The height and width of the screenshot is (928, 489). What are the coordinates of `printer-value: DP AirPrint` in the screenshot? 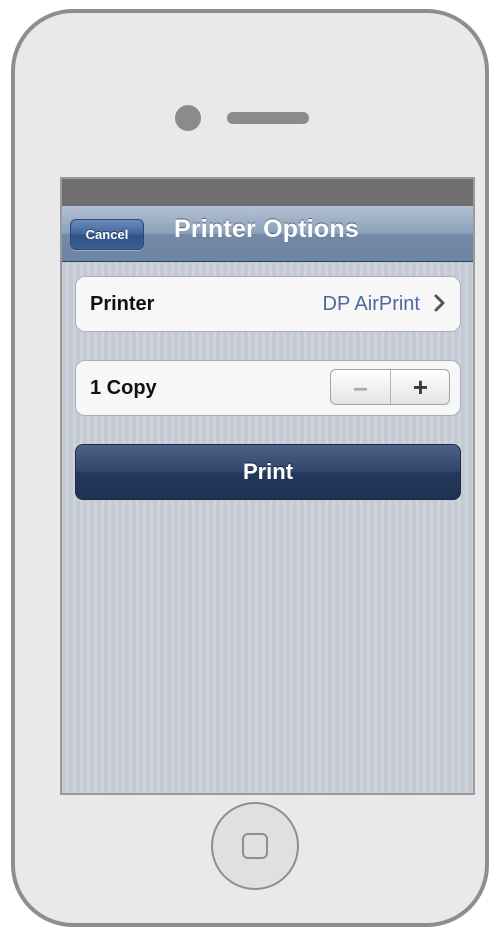 It's located at (371, 304).